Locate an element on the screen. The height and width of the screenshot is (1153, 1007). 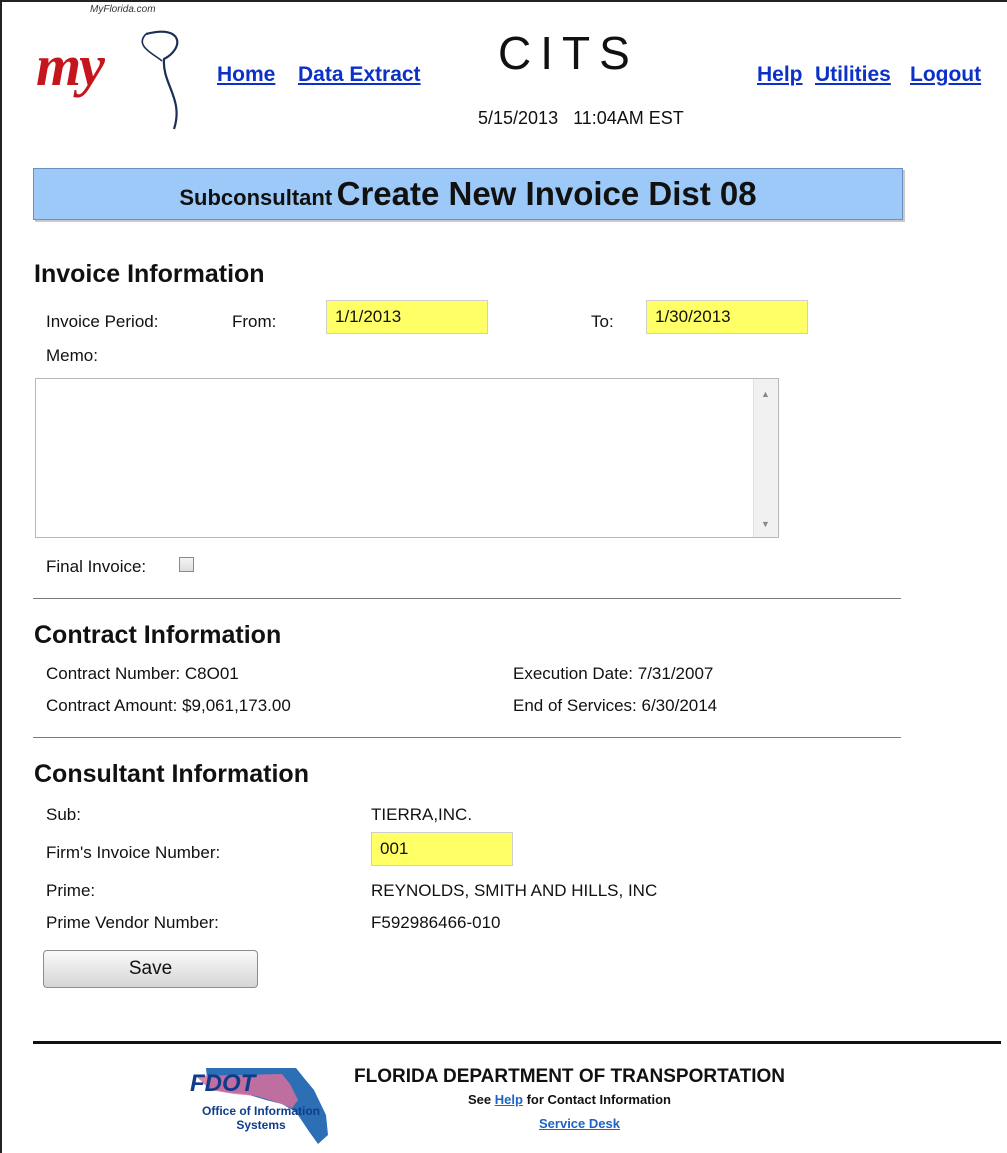
footer-help-link: Help is located at coordinates (509, 1099).